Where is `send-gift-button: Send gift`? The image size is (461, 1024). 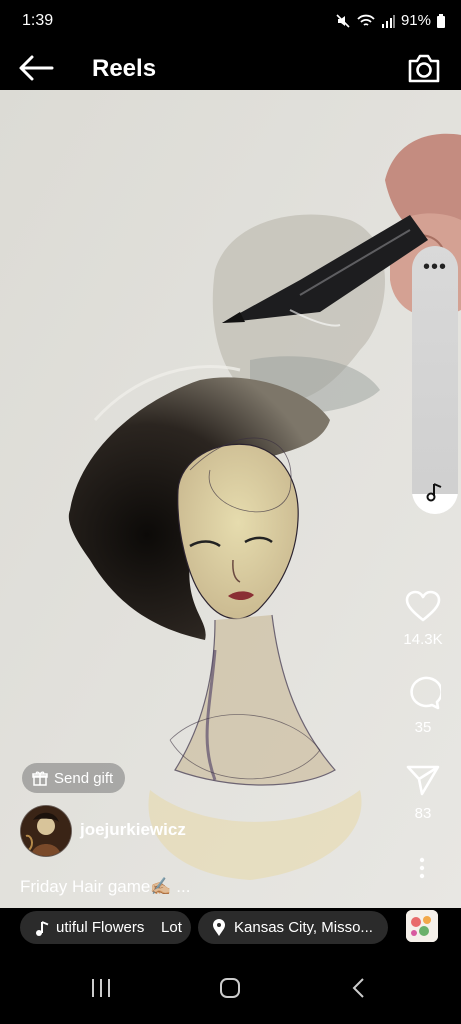 send-gift-button: Send gift is located at coordinates (74, 778).